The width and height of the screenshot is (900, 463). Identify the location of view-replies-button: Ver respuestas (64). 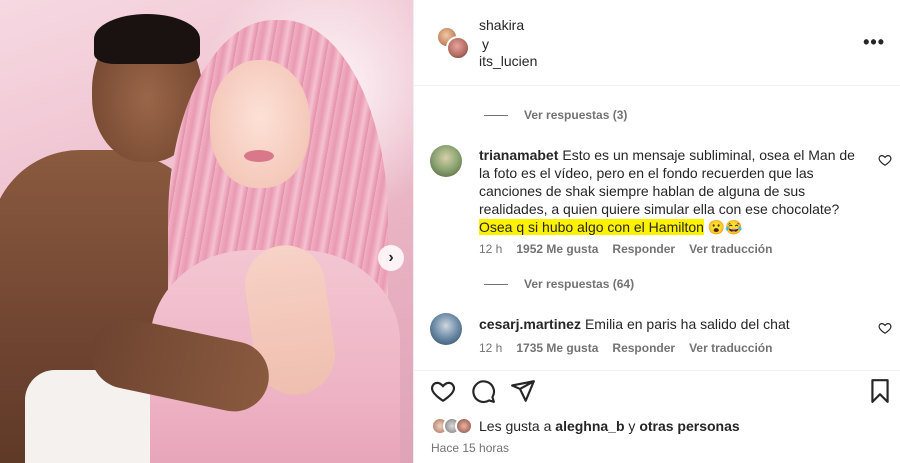
(559, 284).